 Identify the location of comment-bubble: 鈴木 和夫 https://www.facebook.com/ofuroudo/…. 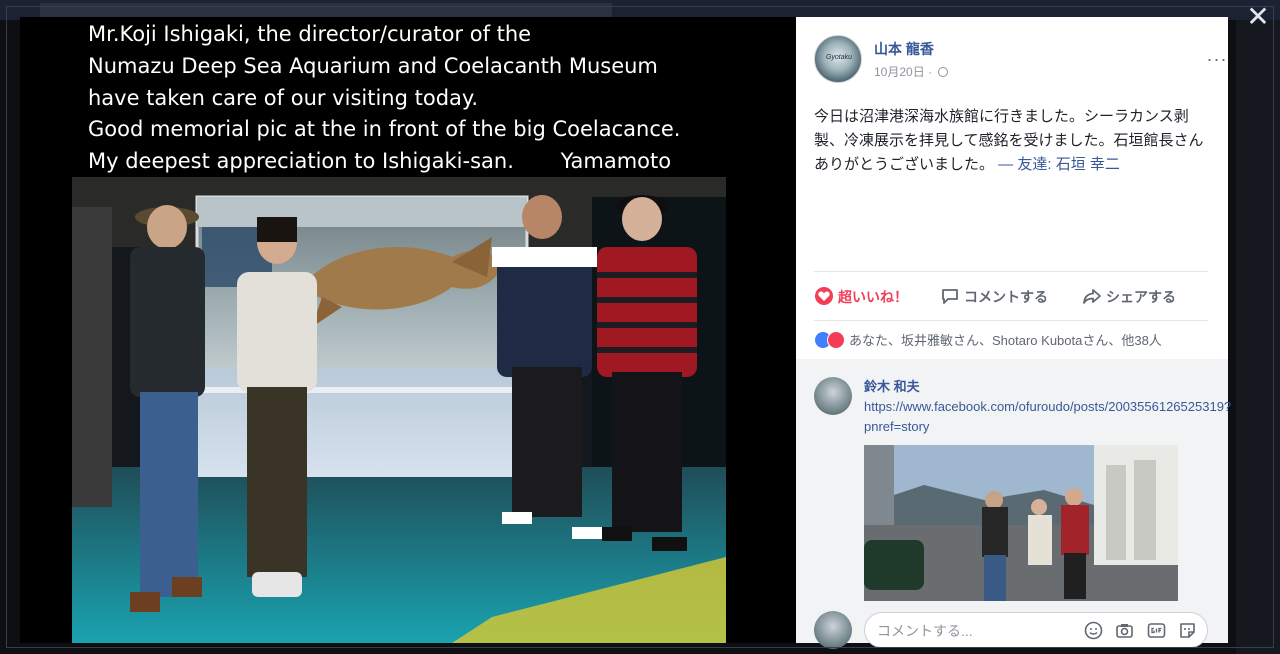
(1047, 407).